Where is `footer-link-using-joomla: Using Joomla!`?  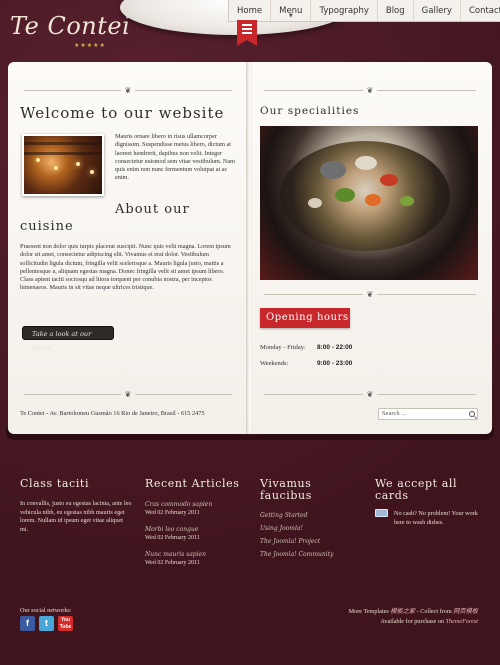
footer-link-using-joomla: Using Joomla! is located at coordinates (281, 528).